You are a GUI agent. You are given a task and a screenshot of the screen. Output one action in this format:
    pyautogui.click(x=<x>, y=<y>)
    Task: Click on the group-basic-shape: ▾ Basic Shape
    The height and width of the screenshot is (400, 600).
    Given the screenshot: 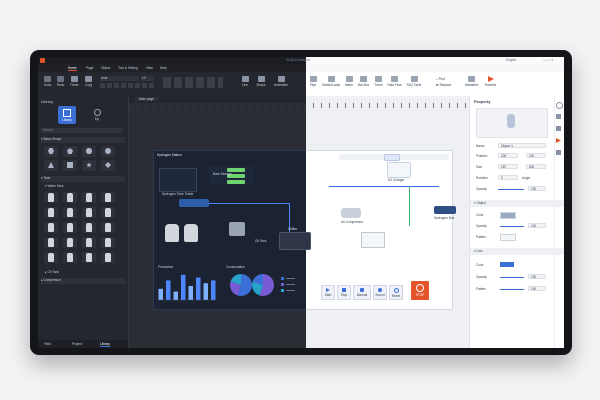 What is the action you would take?
    pyautogui.click(x=83, y=140)
    